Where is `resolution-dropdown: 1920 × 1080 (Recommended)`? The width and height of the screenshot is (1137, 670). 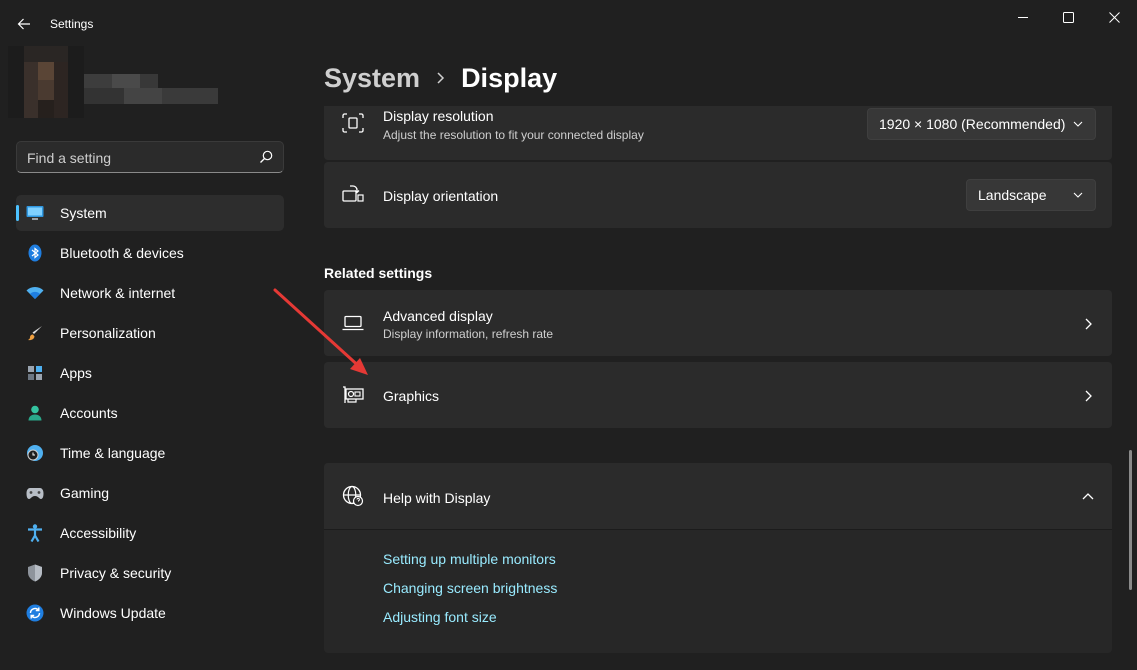 resolution-dropdown: 1920 × 1080 (Recommended) is located at coordinates (981, 124).